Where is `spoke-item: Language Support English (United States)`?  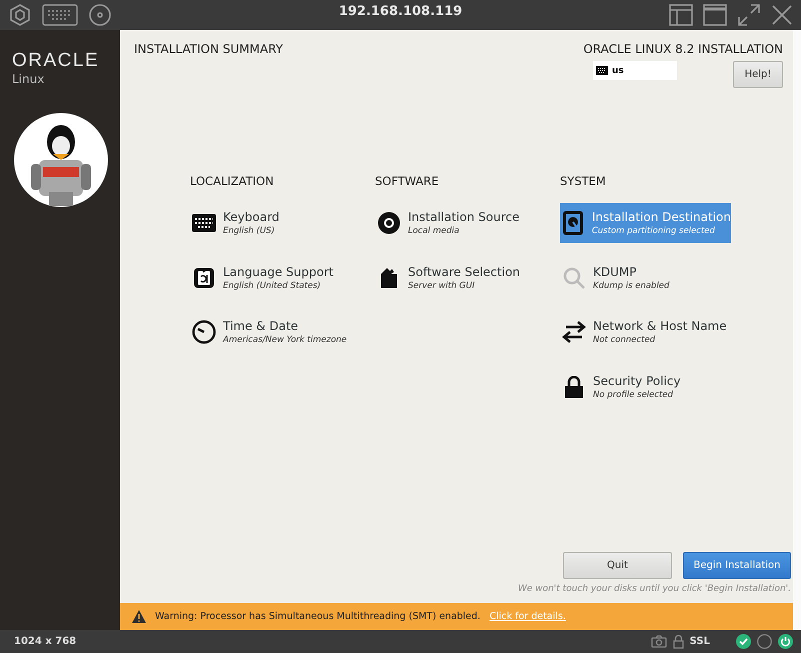
spoke-item: Language Support English (United States) is located at coordinates (275, 278).